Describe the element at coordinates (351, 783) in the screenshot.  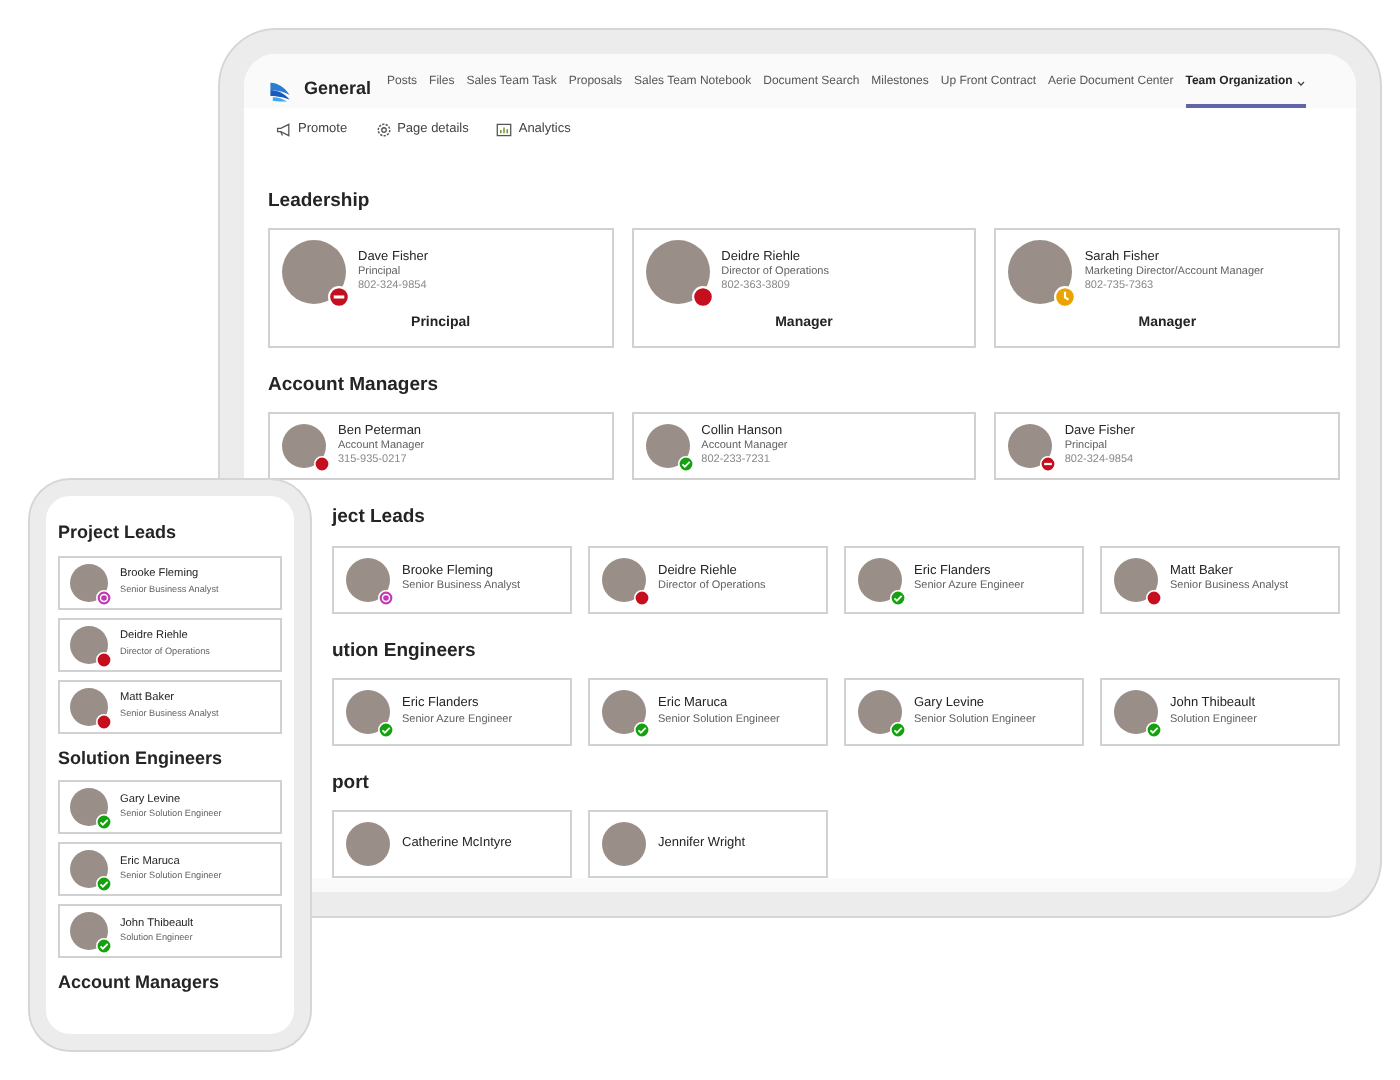
I see `section-heading: port` at that location.